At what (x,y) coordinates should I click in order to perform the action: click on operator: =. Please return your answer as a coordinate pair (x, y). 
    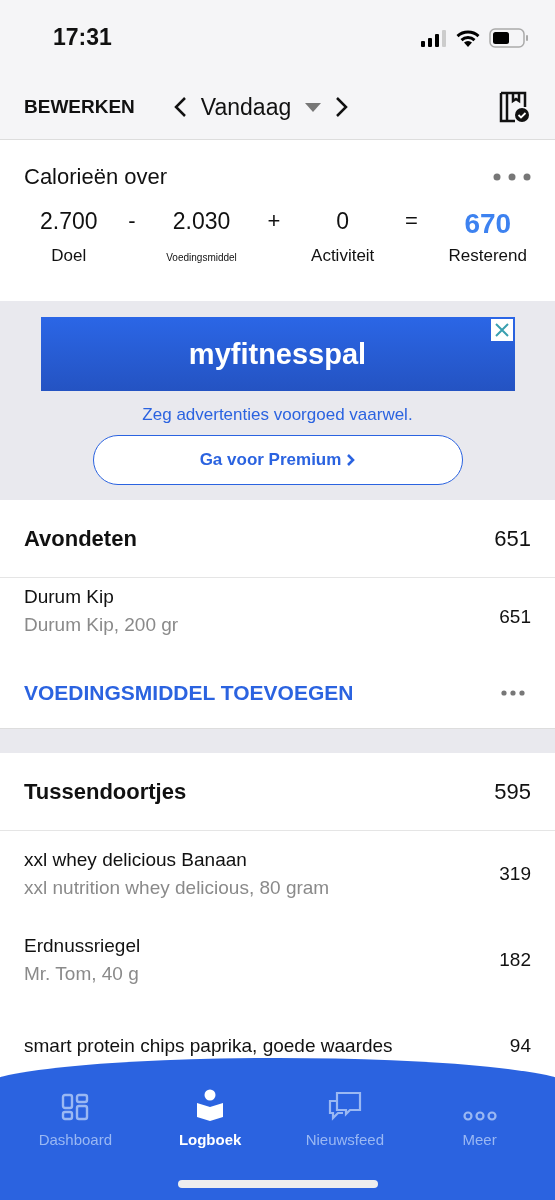
    Looking at the image, I should click on (411, 221).